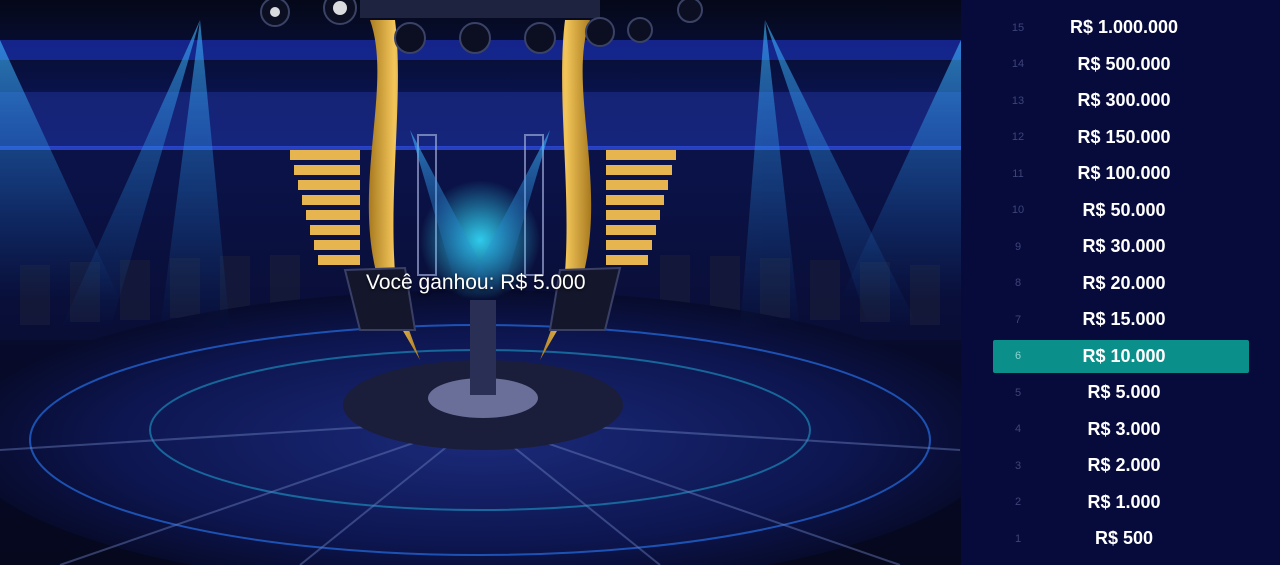 This screenshot has height=565, width=1280. What do you see at coordinates (1018, 137) in the screenshot?
I see `prize-level-number: 12` at bounding box center [1018, 137].